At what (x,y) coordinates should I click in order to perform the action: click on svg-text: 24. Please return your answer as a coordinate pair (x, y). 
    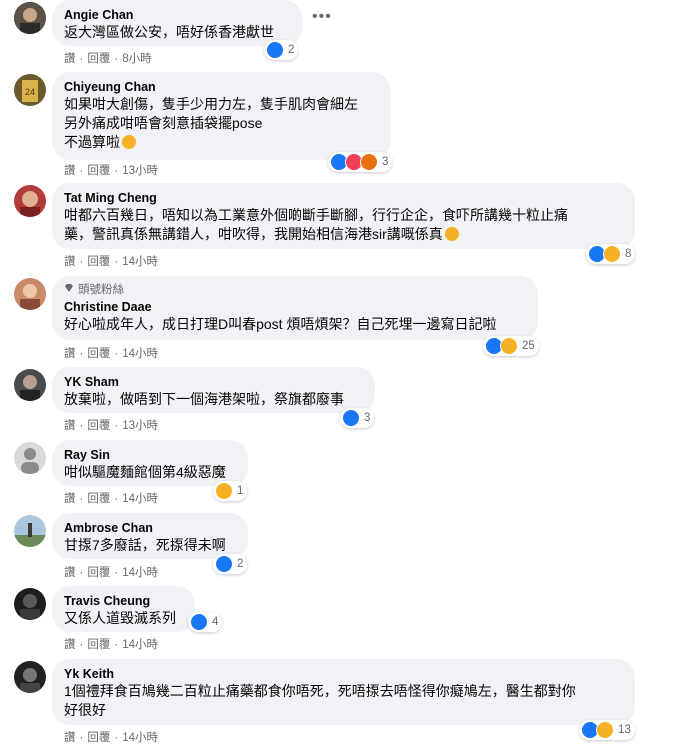
    Looking at the image, I should click on (30, 92).